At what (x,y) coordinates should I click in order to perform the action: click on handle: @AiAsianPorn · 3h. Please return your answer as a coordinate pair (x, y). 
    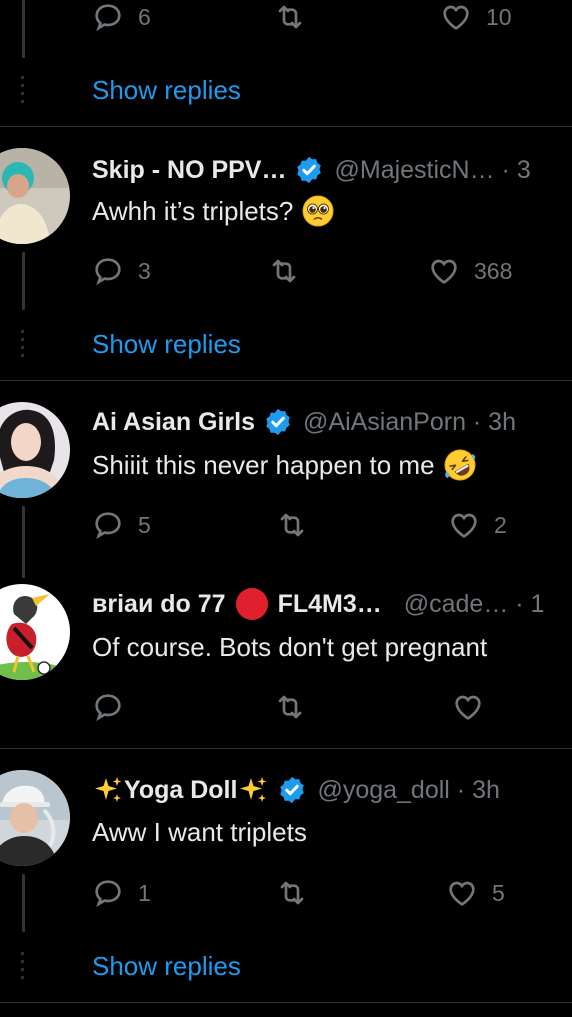
    Looking at the image, I should click on (409, 422).